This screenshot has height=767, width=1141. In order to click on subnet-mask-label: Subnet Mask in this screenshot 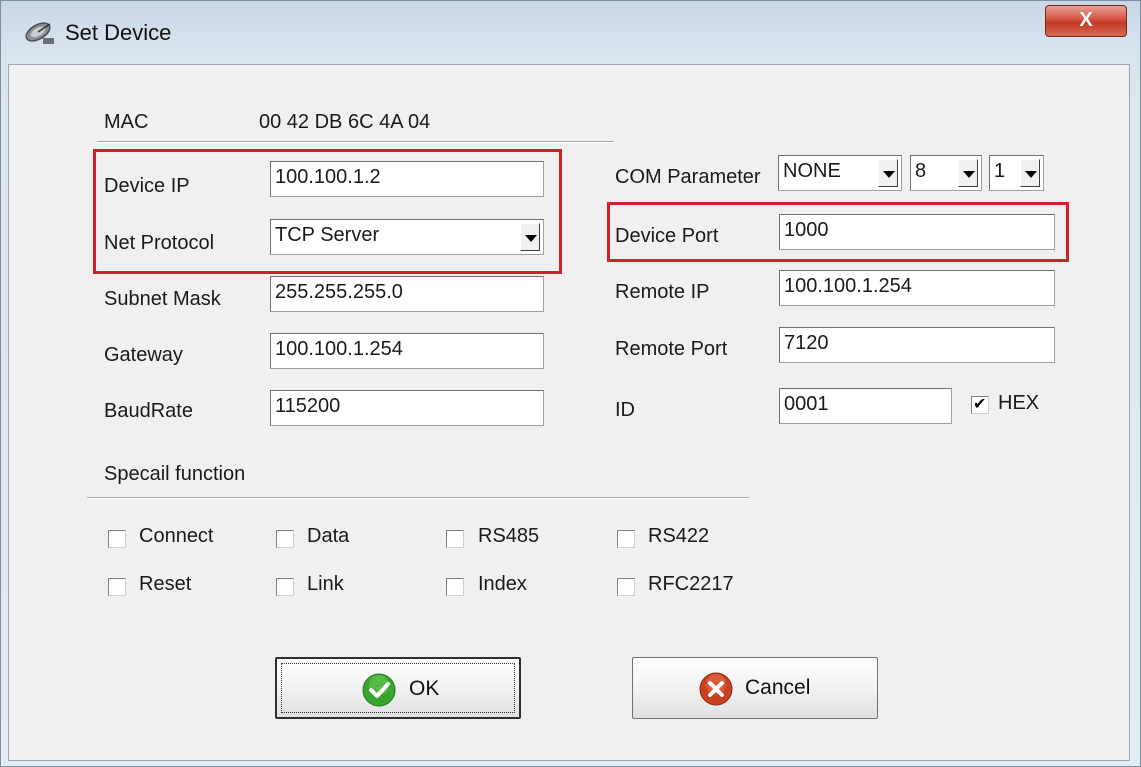, I will do `click(162, 299)`.